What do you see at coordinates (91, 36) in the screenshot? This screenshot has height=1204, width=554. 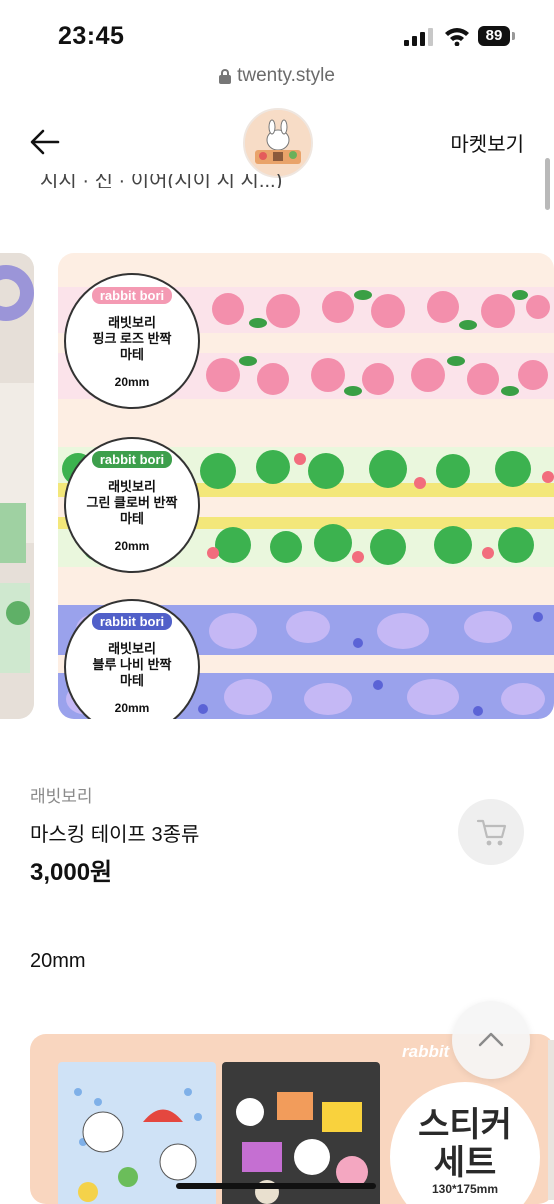 I see `status-time: 23:45` at bounding box center [91, 36].